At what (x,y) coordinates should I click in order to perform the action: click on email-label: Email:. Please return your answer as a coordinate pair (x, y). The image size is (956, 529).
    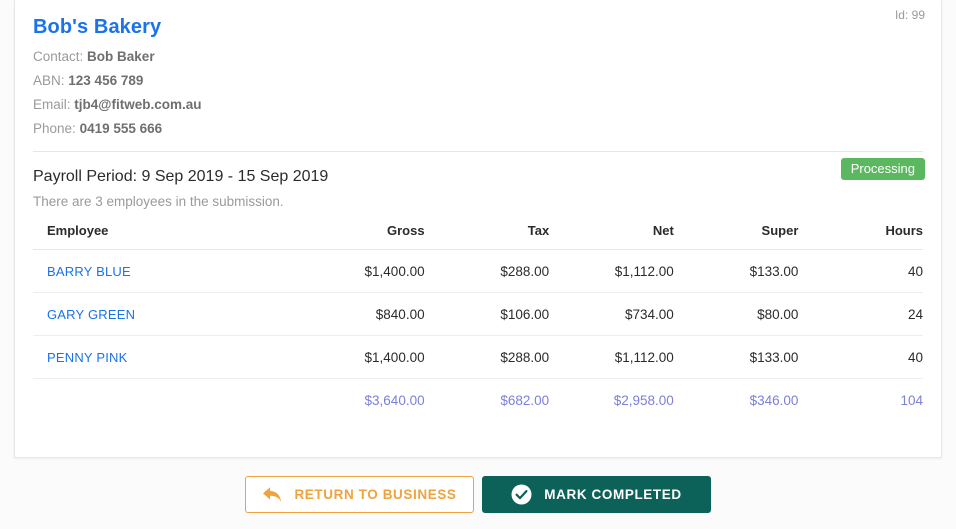
    Looking at the image, I should click on (52, 104).